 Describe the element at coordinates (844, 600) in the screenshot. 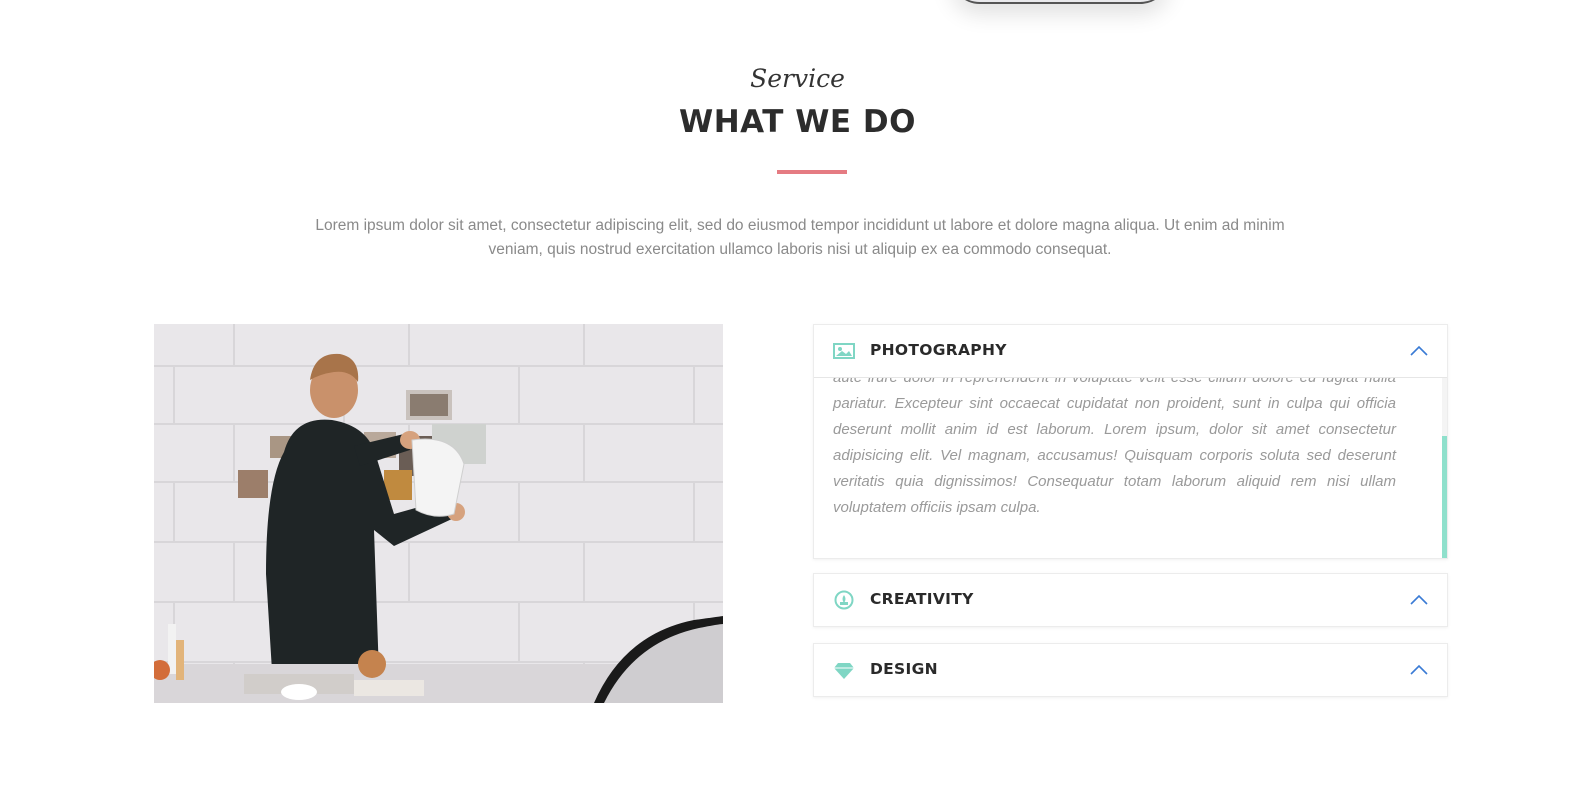

I see `creativity-icon` at that location.